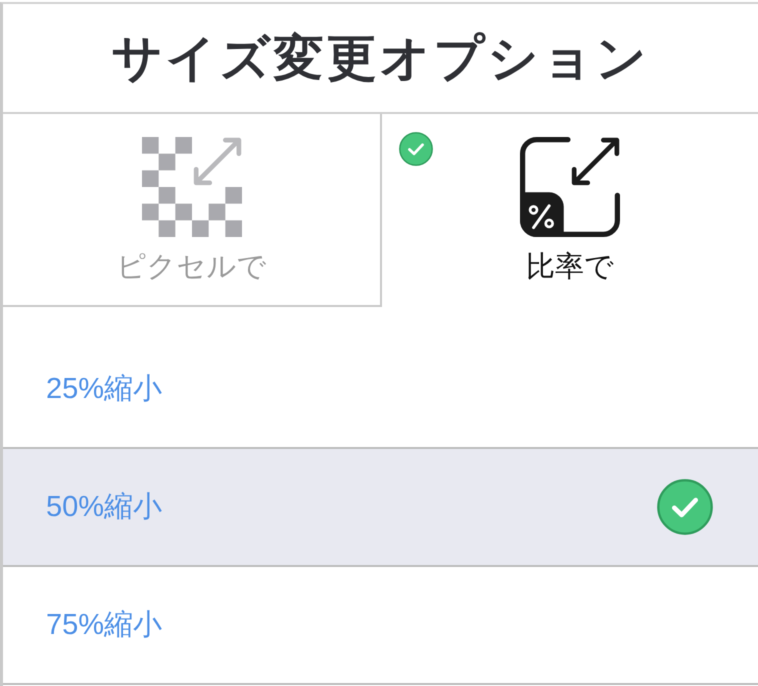 The width and height of the screenshot is (758, 686). I want to click on percent-resize-icon, so click(570, 187).